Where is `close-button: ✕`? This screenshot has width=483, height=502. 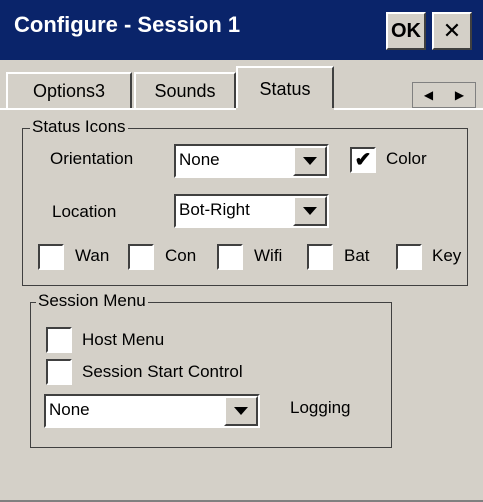 close-button: ✕ is located at coordinates (452, 31).